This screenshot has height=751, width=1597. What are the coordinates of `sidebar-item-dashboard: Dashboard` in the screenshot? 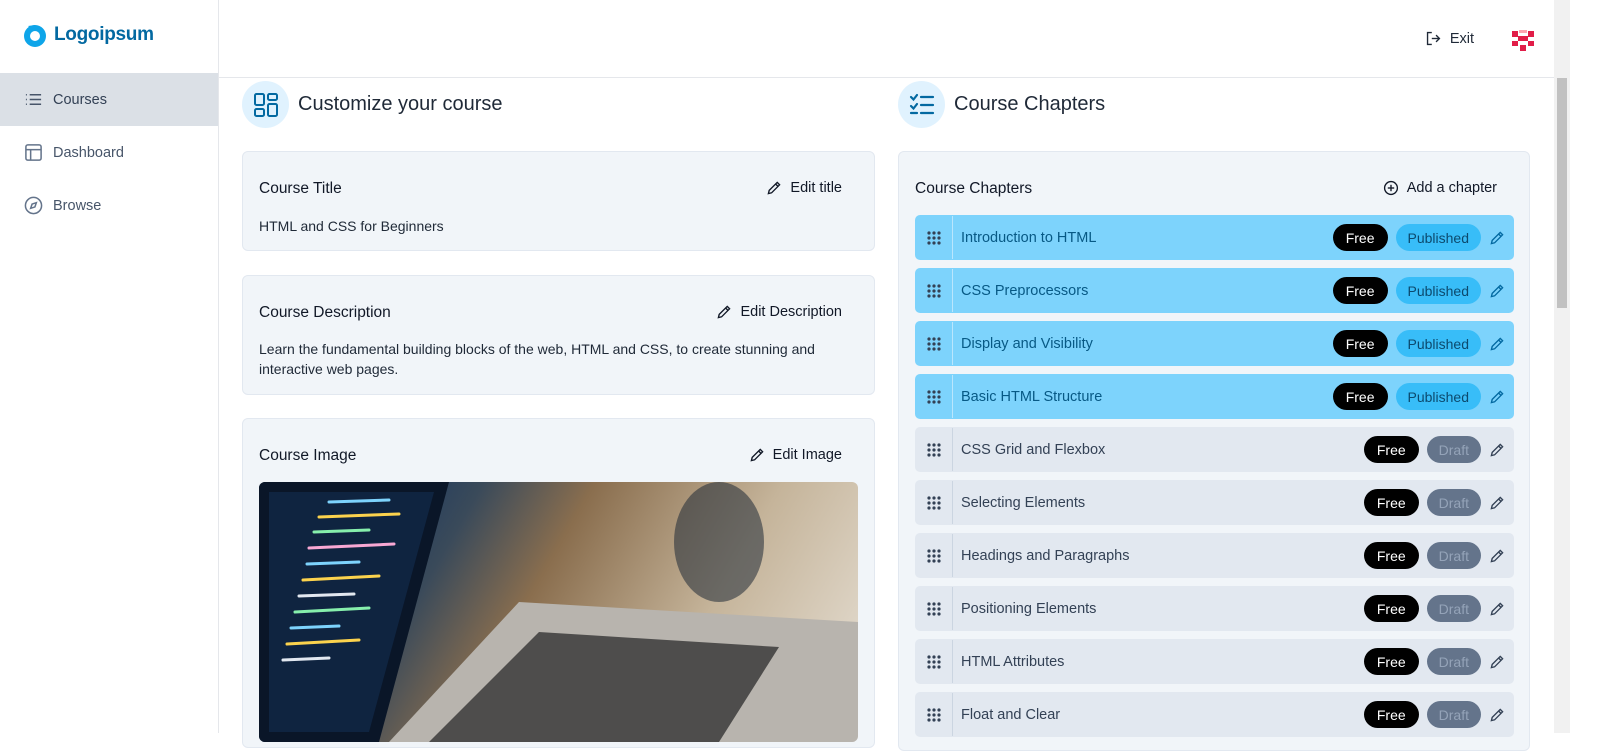 It's located at (109, 152).